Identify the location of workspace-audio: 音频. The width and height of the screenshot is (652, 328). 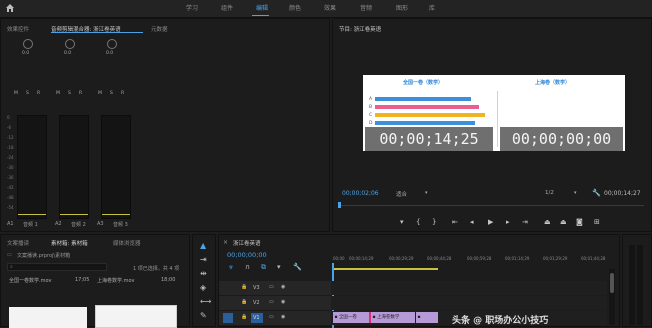
(366, 7).